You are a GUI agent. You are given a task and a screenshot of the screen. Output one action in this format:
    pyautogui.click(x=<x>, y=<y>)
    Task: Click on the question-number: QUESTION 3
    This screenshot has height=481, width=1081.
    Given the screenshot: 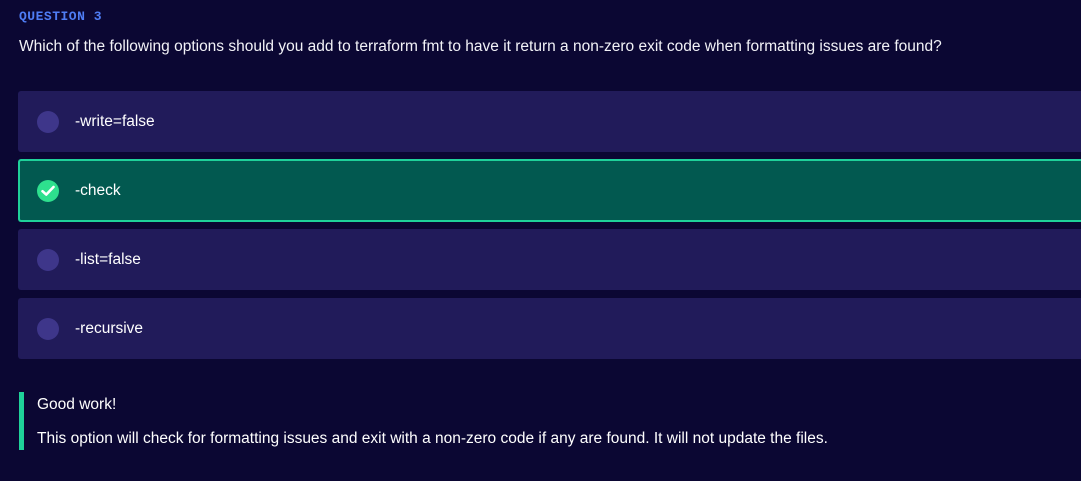 What is the action you would take?
    pyautogui.click(x=61, y=16)
    